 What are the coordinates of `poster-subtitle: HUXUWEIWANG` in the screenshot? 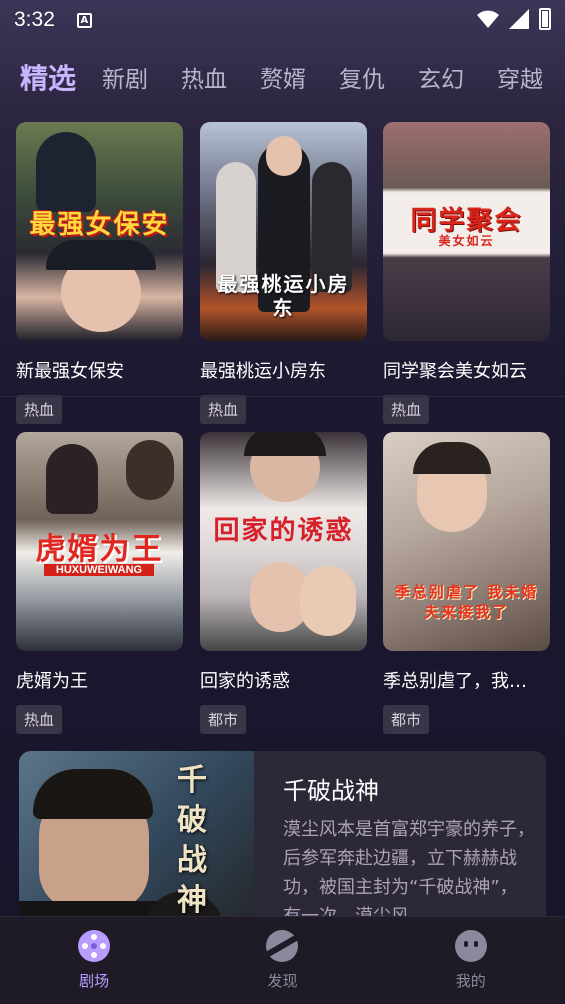 It's located at (99, 570).